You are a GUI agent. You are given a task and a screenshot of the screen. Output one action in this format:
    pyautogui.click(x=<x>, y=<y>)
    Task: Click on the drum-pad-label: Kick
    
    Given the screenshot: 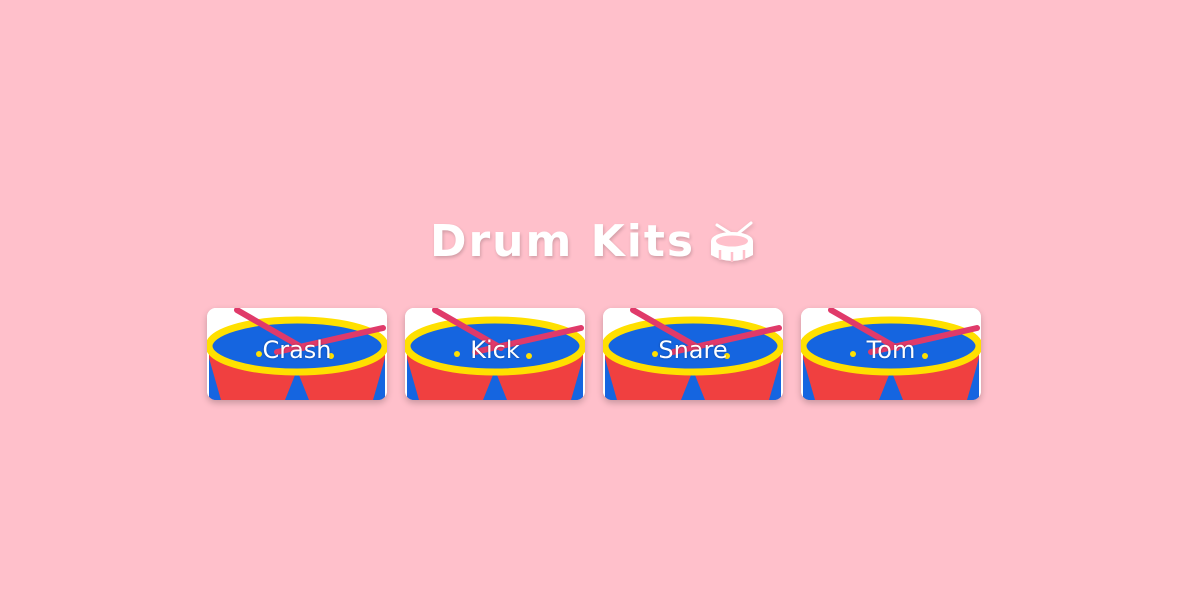 What is the action you would take?
    pyautogui.click(x=495, y=350)
    